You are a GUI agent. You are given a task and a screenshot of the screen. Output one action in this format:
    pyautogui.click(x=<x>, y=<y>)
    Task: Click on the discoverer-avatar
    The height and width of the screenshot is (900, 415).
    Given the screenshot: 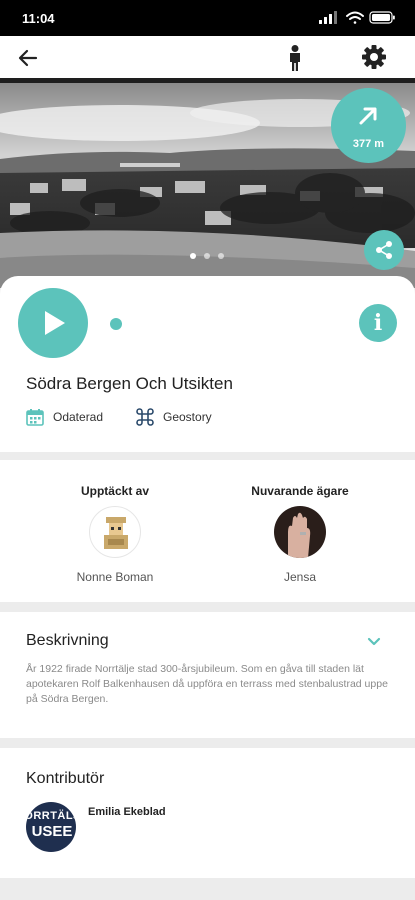 What is the action you would take?
    pyautogui.click(x=115, y=532)
    